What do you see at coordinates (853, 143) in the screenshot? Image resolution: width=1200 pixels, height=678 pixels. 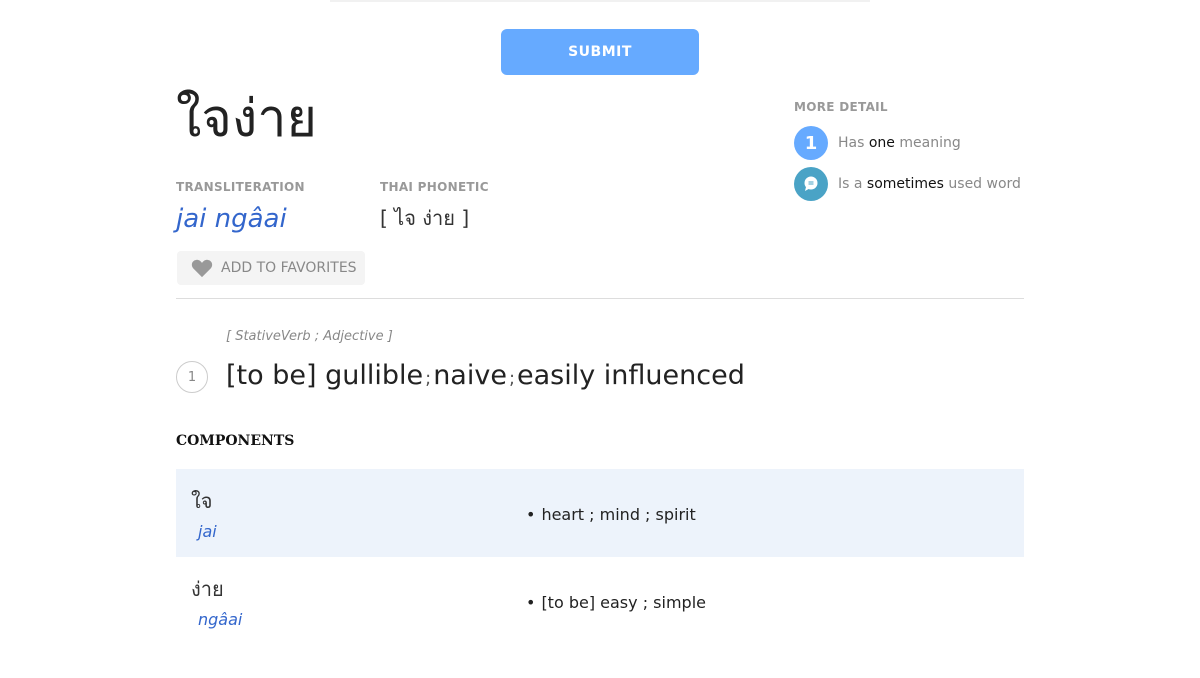 I see `meaning-count-prefix: Has` at bounding box center [853, 143].